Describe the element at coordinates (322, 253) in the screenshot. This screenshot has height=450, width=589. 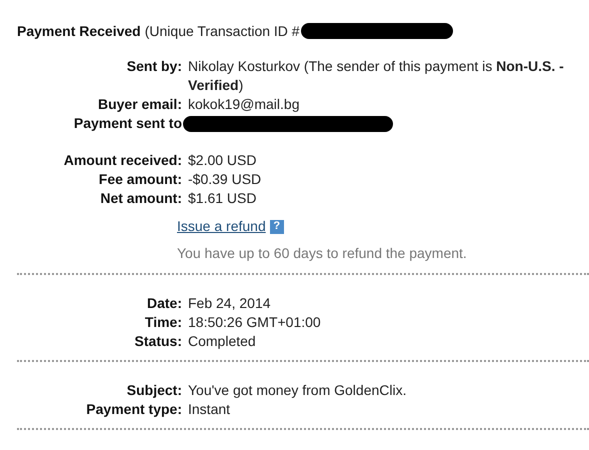
I see `refund-note: You have up to 60 days to refund the payment.` at that location.